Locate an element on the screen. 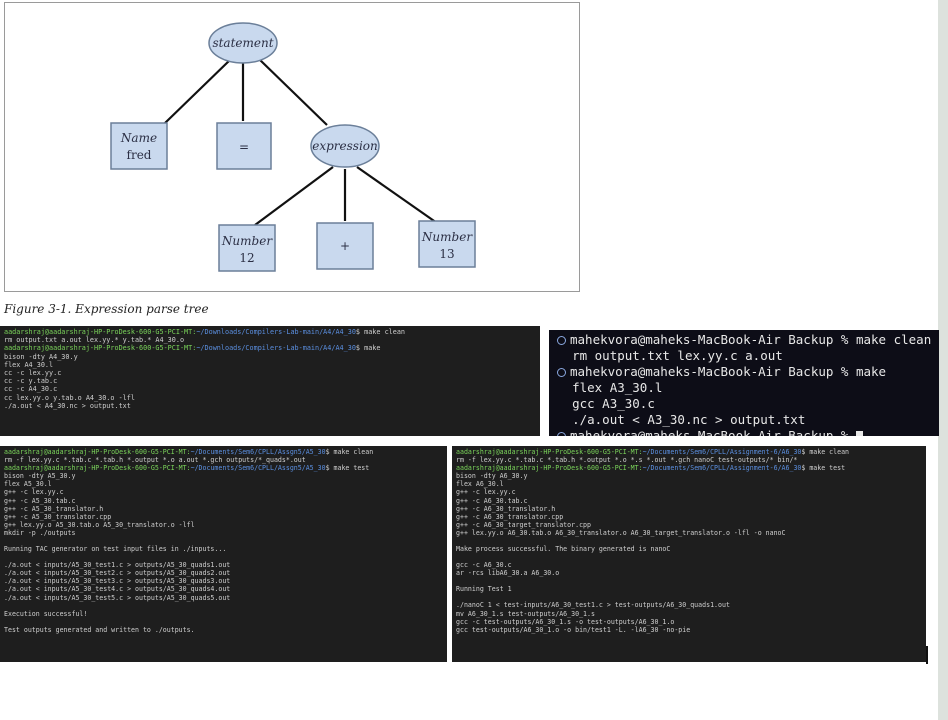 Image resolution: width=948 pixels, height=720 pixels. terminal-line: bison -dty A6_30.y is located at coordinates (492, 476).